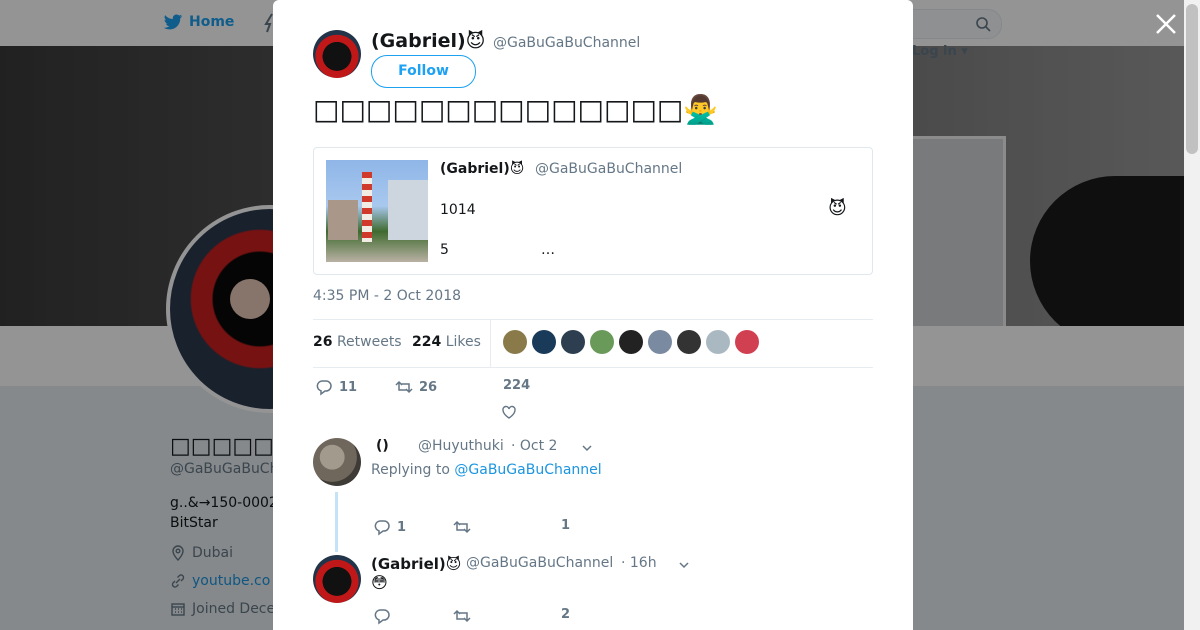 Image resolution: width=1200 pixels, height=630 pixels. I want to click on reply-date: · 16h, so click(639, 563).